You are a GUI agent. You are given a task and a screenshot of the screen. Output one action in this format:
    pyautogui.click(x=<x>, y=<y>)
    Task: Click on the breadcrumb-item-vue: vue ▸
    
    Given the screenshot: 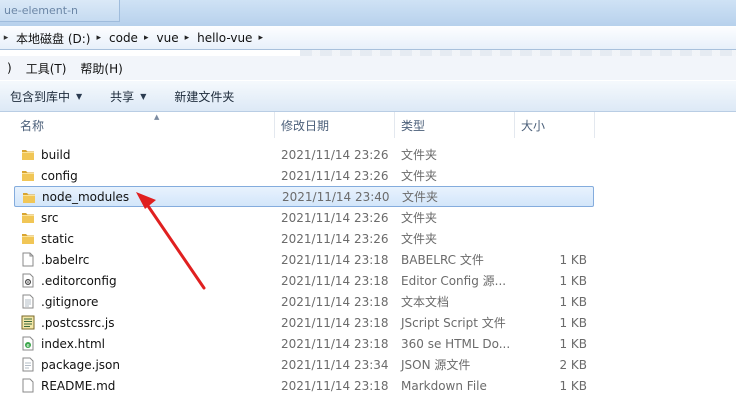 What is the action you would take?
    pyautogui.click(x=172, y=38)
    